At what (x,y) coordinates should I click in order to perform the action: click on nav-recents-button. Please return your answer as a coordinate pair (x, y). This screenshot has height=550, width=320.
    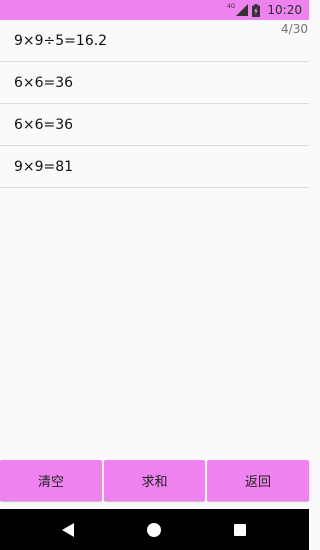
    Looking at the image, I should click on (240, 529).